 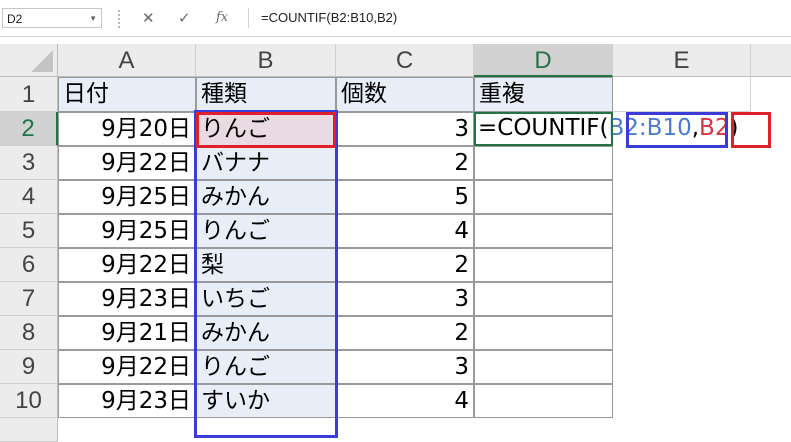 What do you see at coordinates (543, 299) in the screenshot?
I see `cell-d7` at bounding box center [543, 299].